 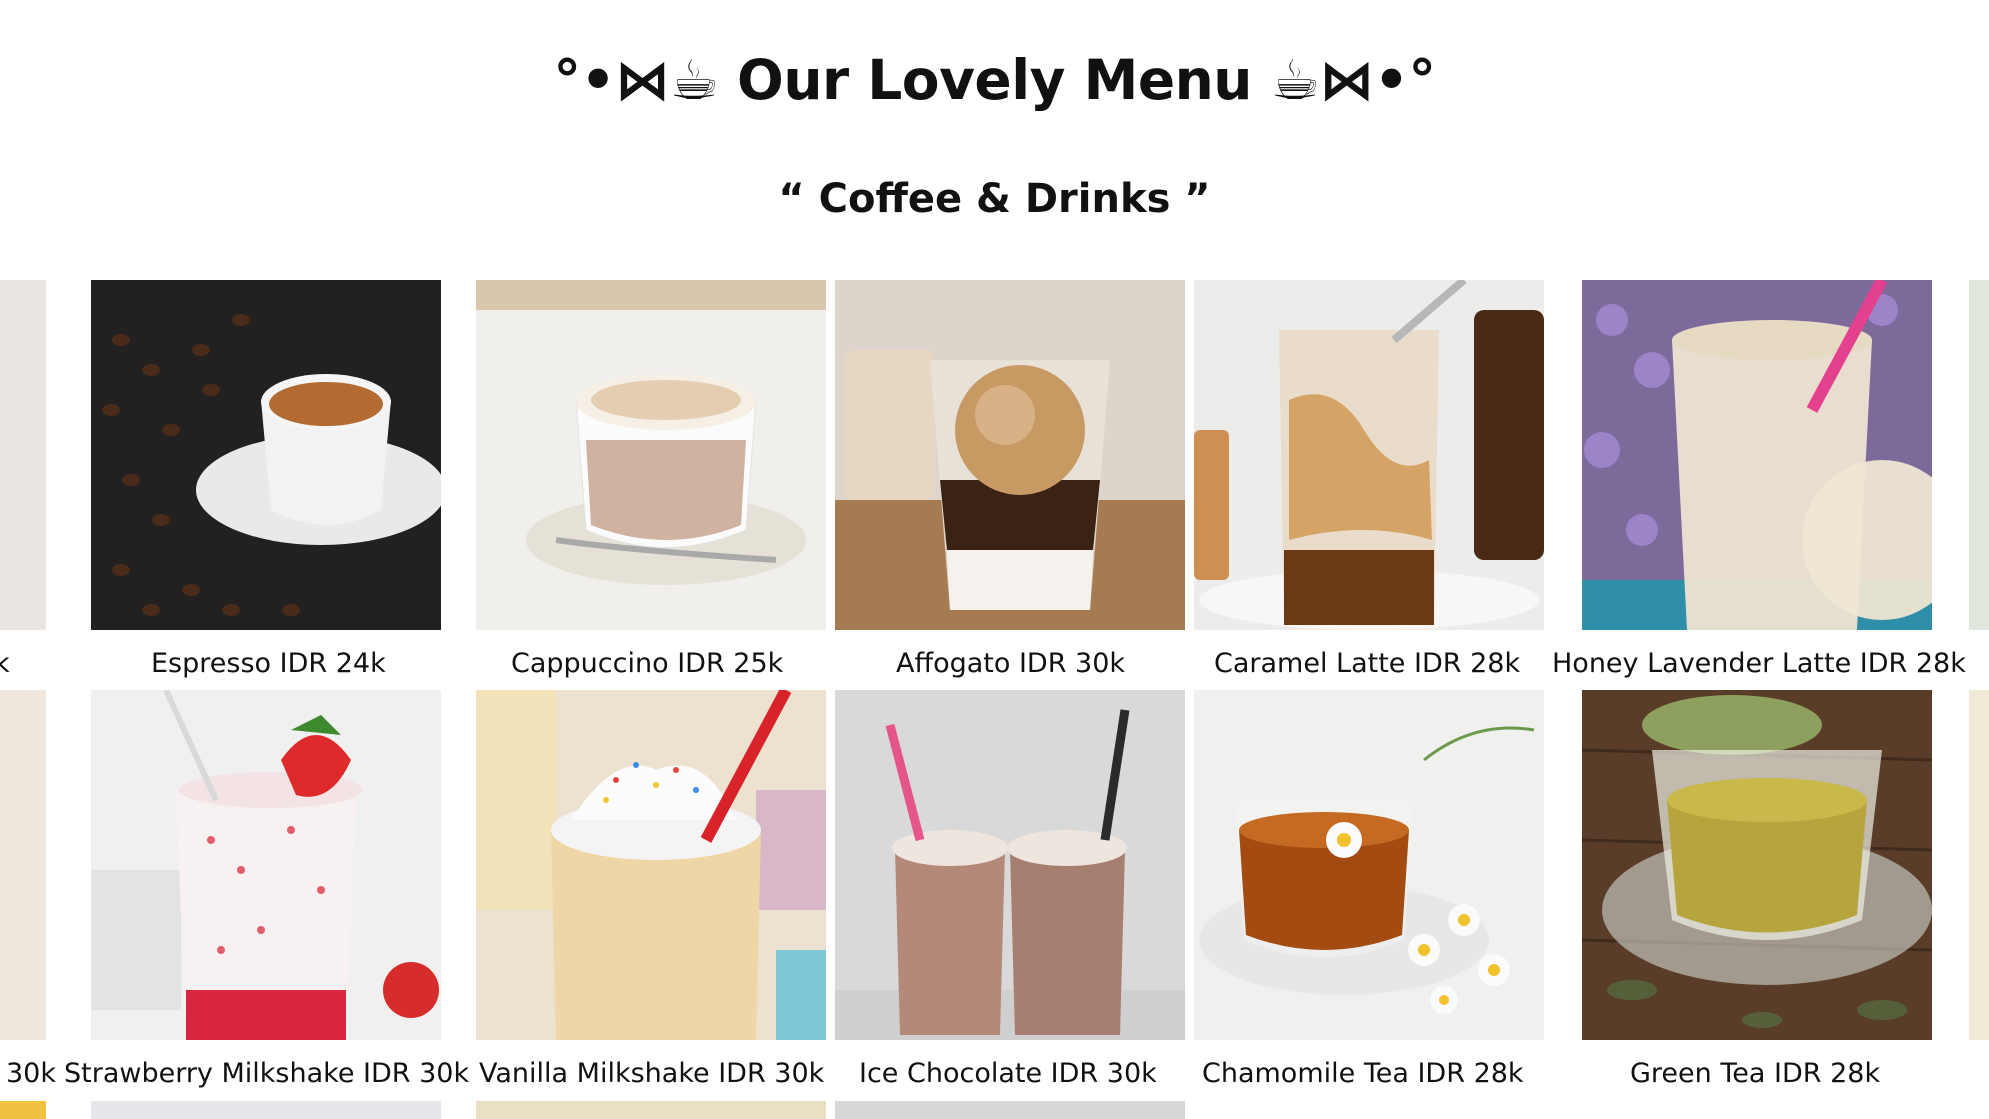 I want to click on menu-item-affogato, so click(x=1010, y=455).